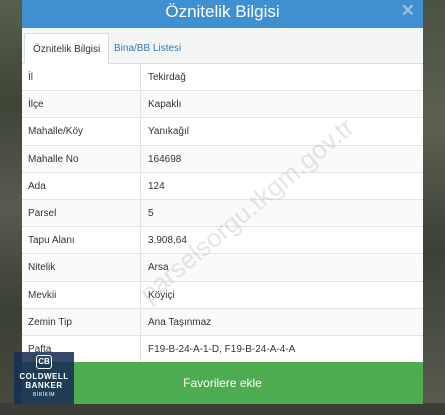  I want to click on close-icon: ✕, so click(408, 11).